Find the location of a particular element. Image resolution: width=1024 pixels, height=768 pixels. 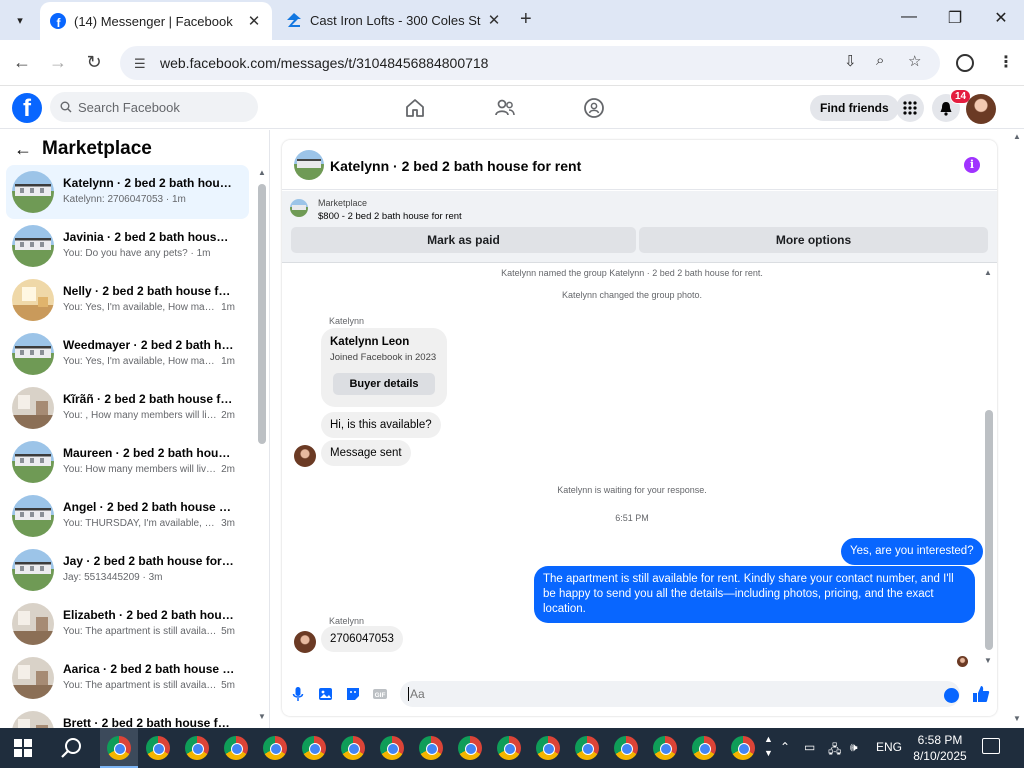

chat-header: Katelynn · 2 bed 2 bath house for rent i is located at coordinates (639, 165).